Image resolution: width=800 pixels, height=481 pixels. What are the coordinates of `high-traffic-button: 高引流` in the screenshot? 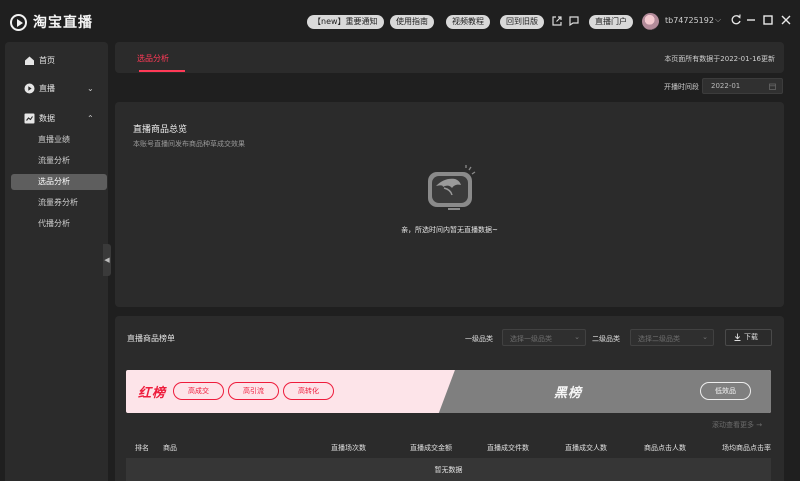 It's located at (253, 391).